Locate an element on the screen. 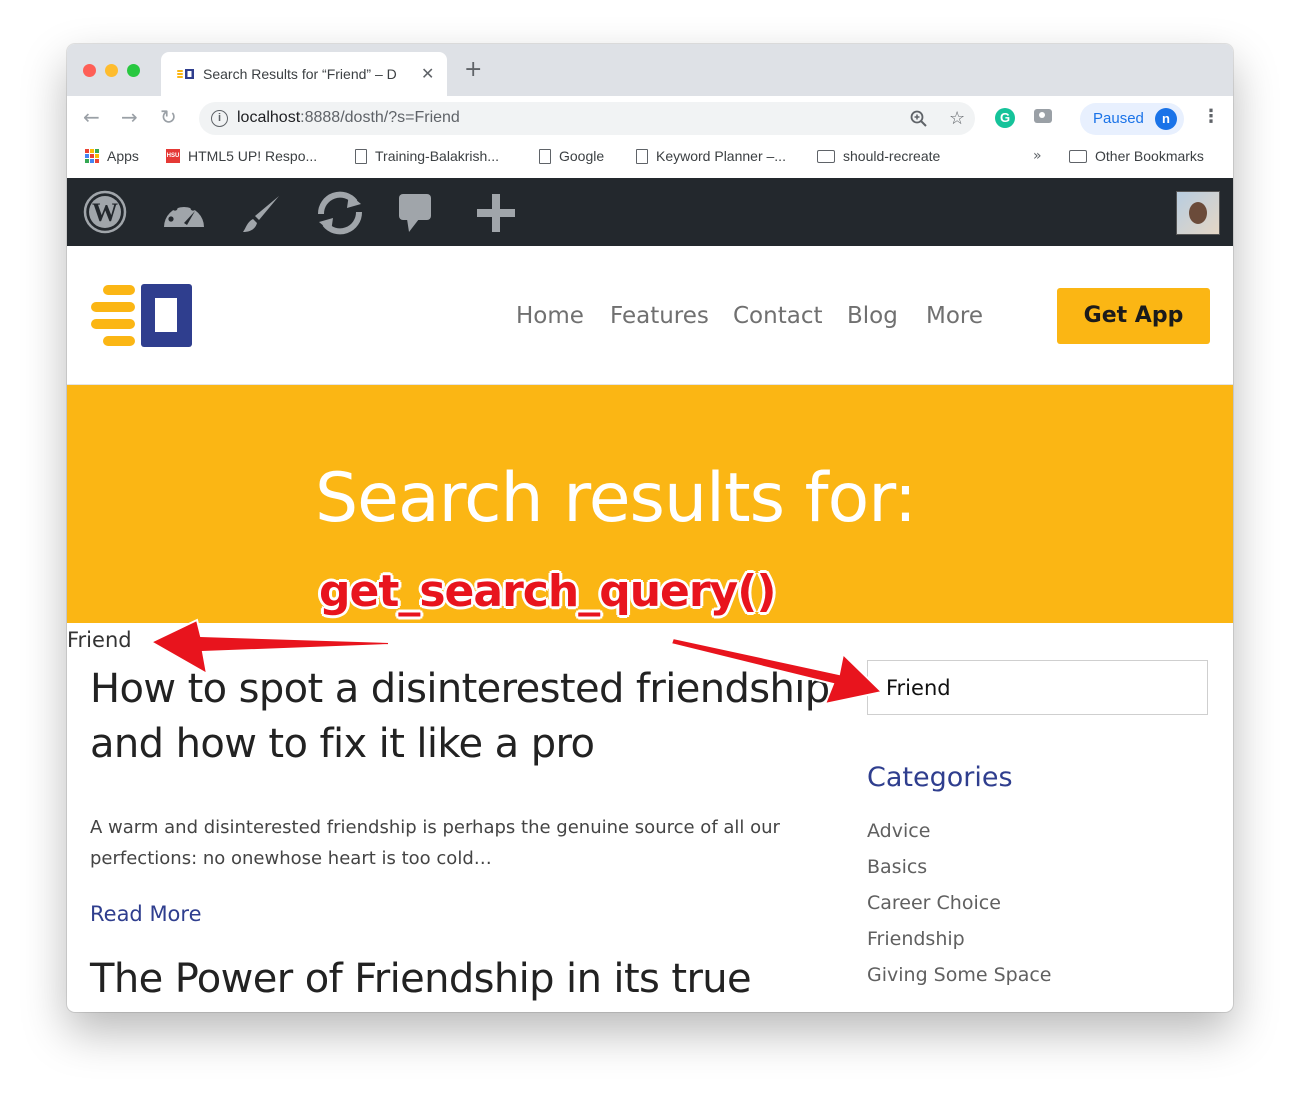 The height and width of the screenshot is (1101, 1300). bookmark-folder-other: Other Bookmarks is located at coordinates (1136, 156).